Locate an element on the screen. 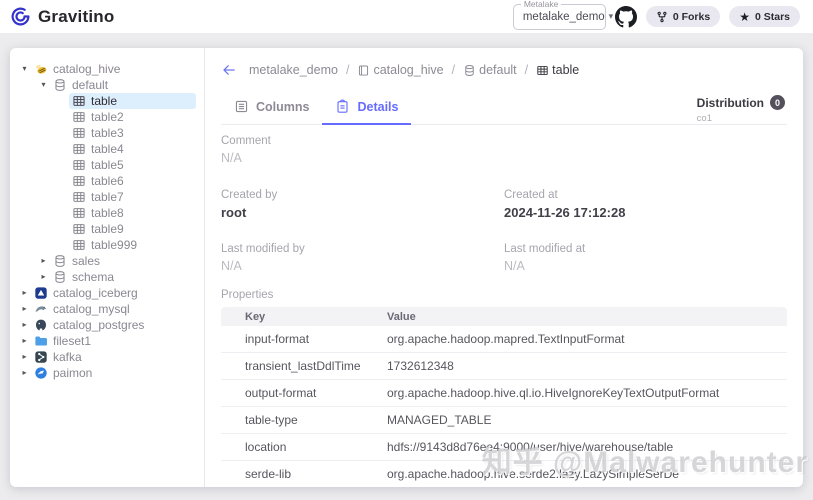  tree-item-catalog_mysql: ▸ catalog_mysql is located at coordinates (107, 309).